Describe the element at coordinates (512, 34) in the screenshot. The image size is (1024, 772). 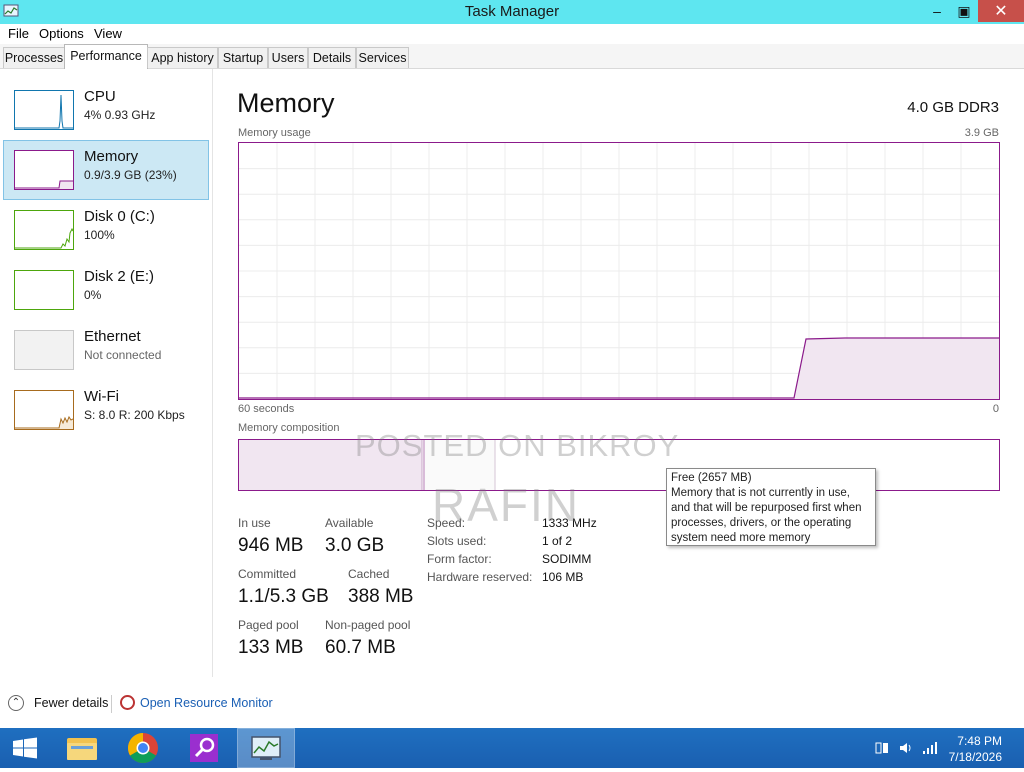
I see `menu-bar: File Options View` at that location.